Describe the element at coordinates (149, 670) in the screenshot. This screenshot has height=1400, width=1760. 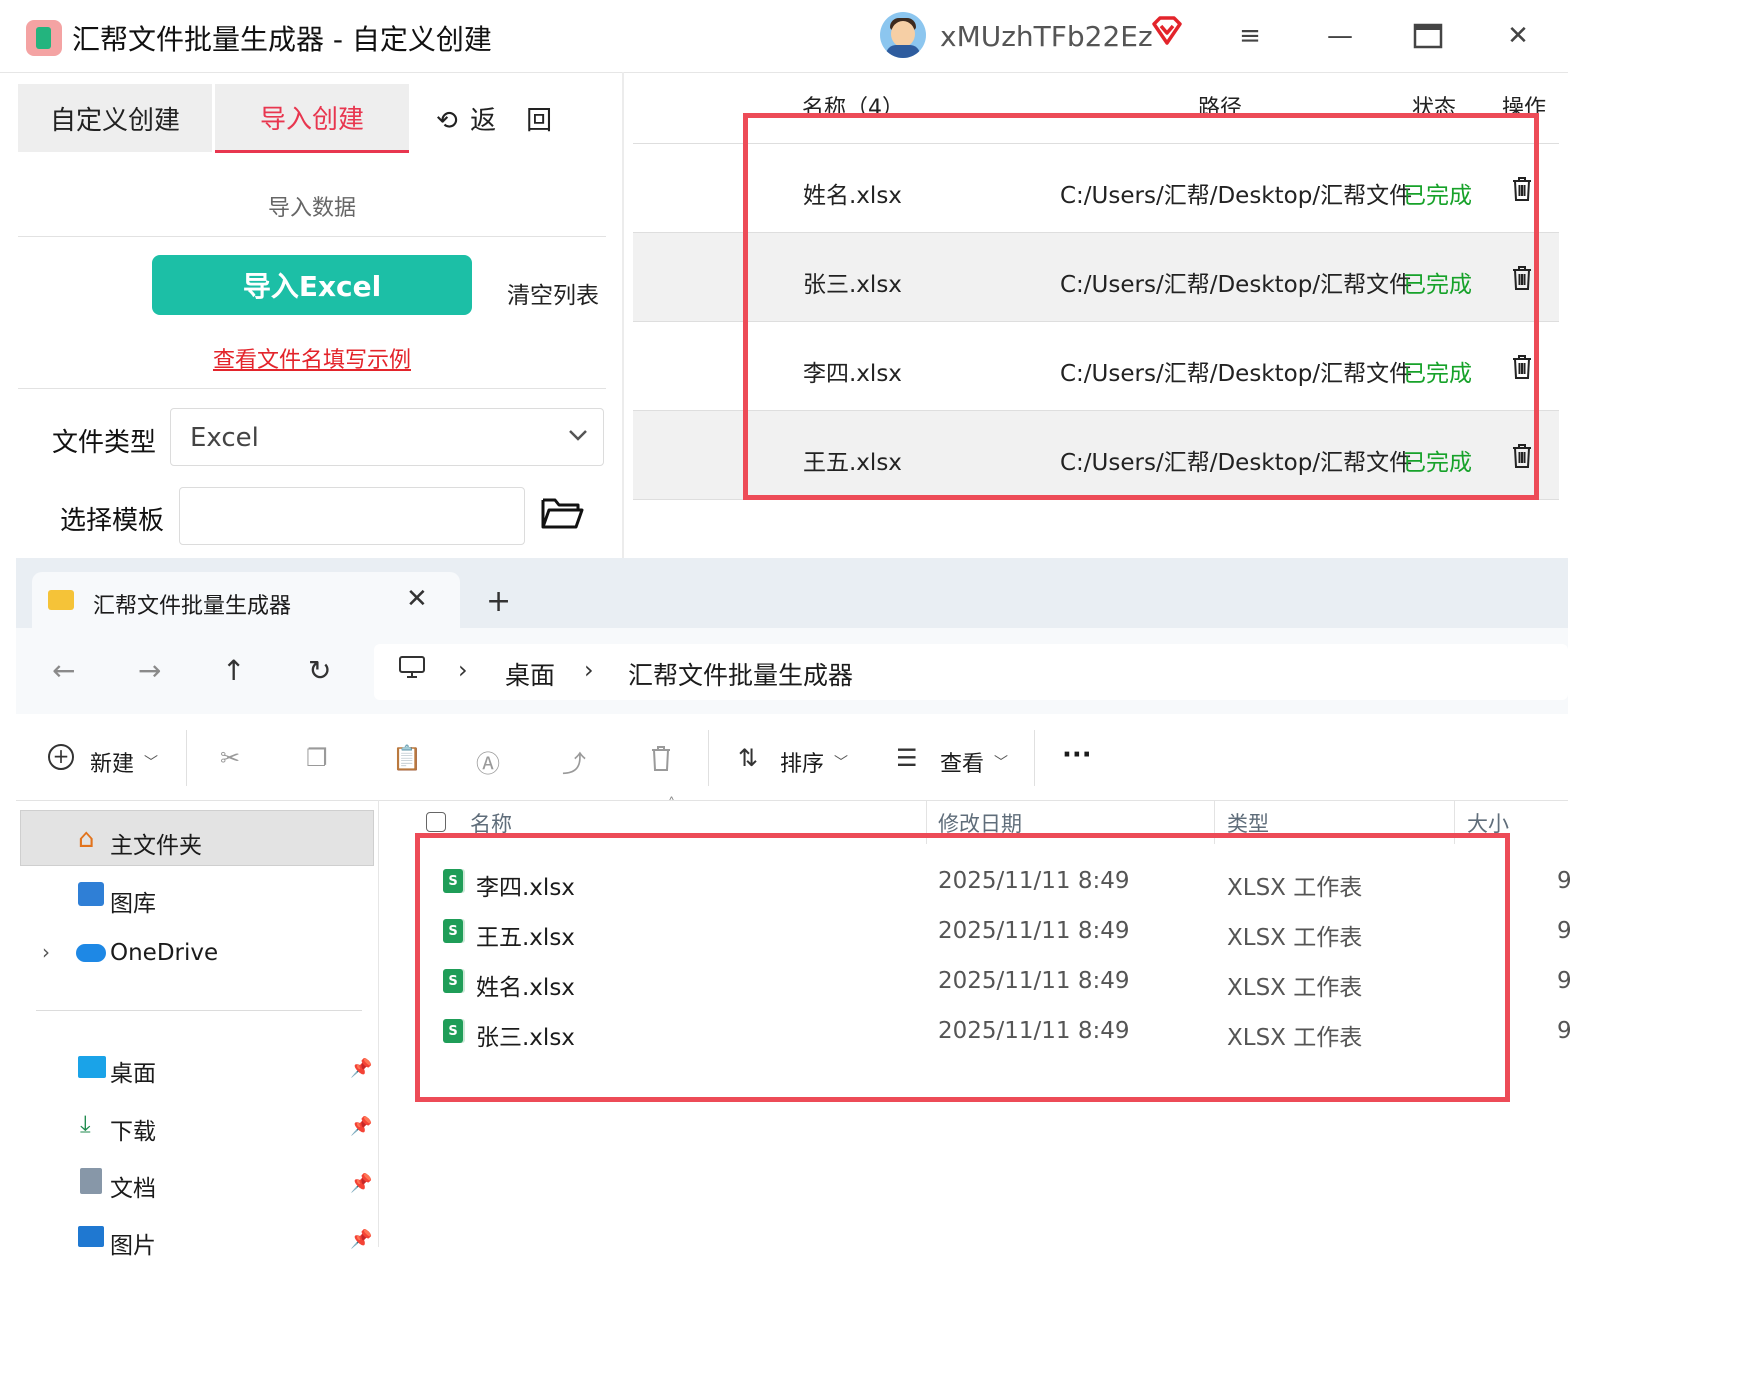
I see `forward-arrow-icon: →` at that location.